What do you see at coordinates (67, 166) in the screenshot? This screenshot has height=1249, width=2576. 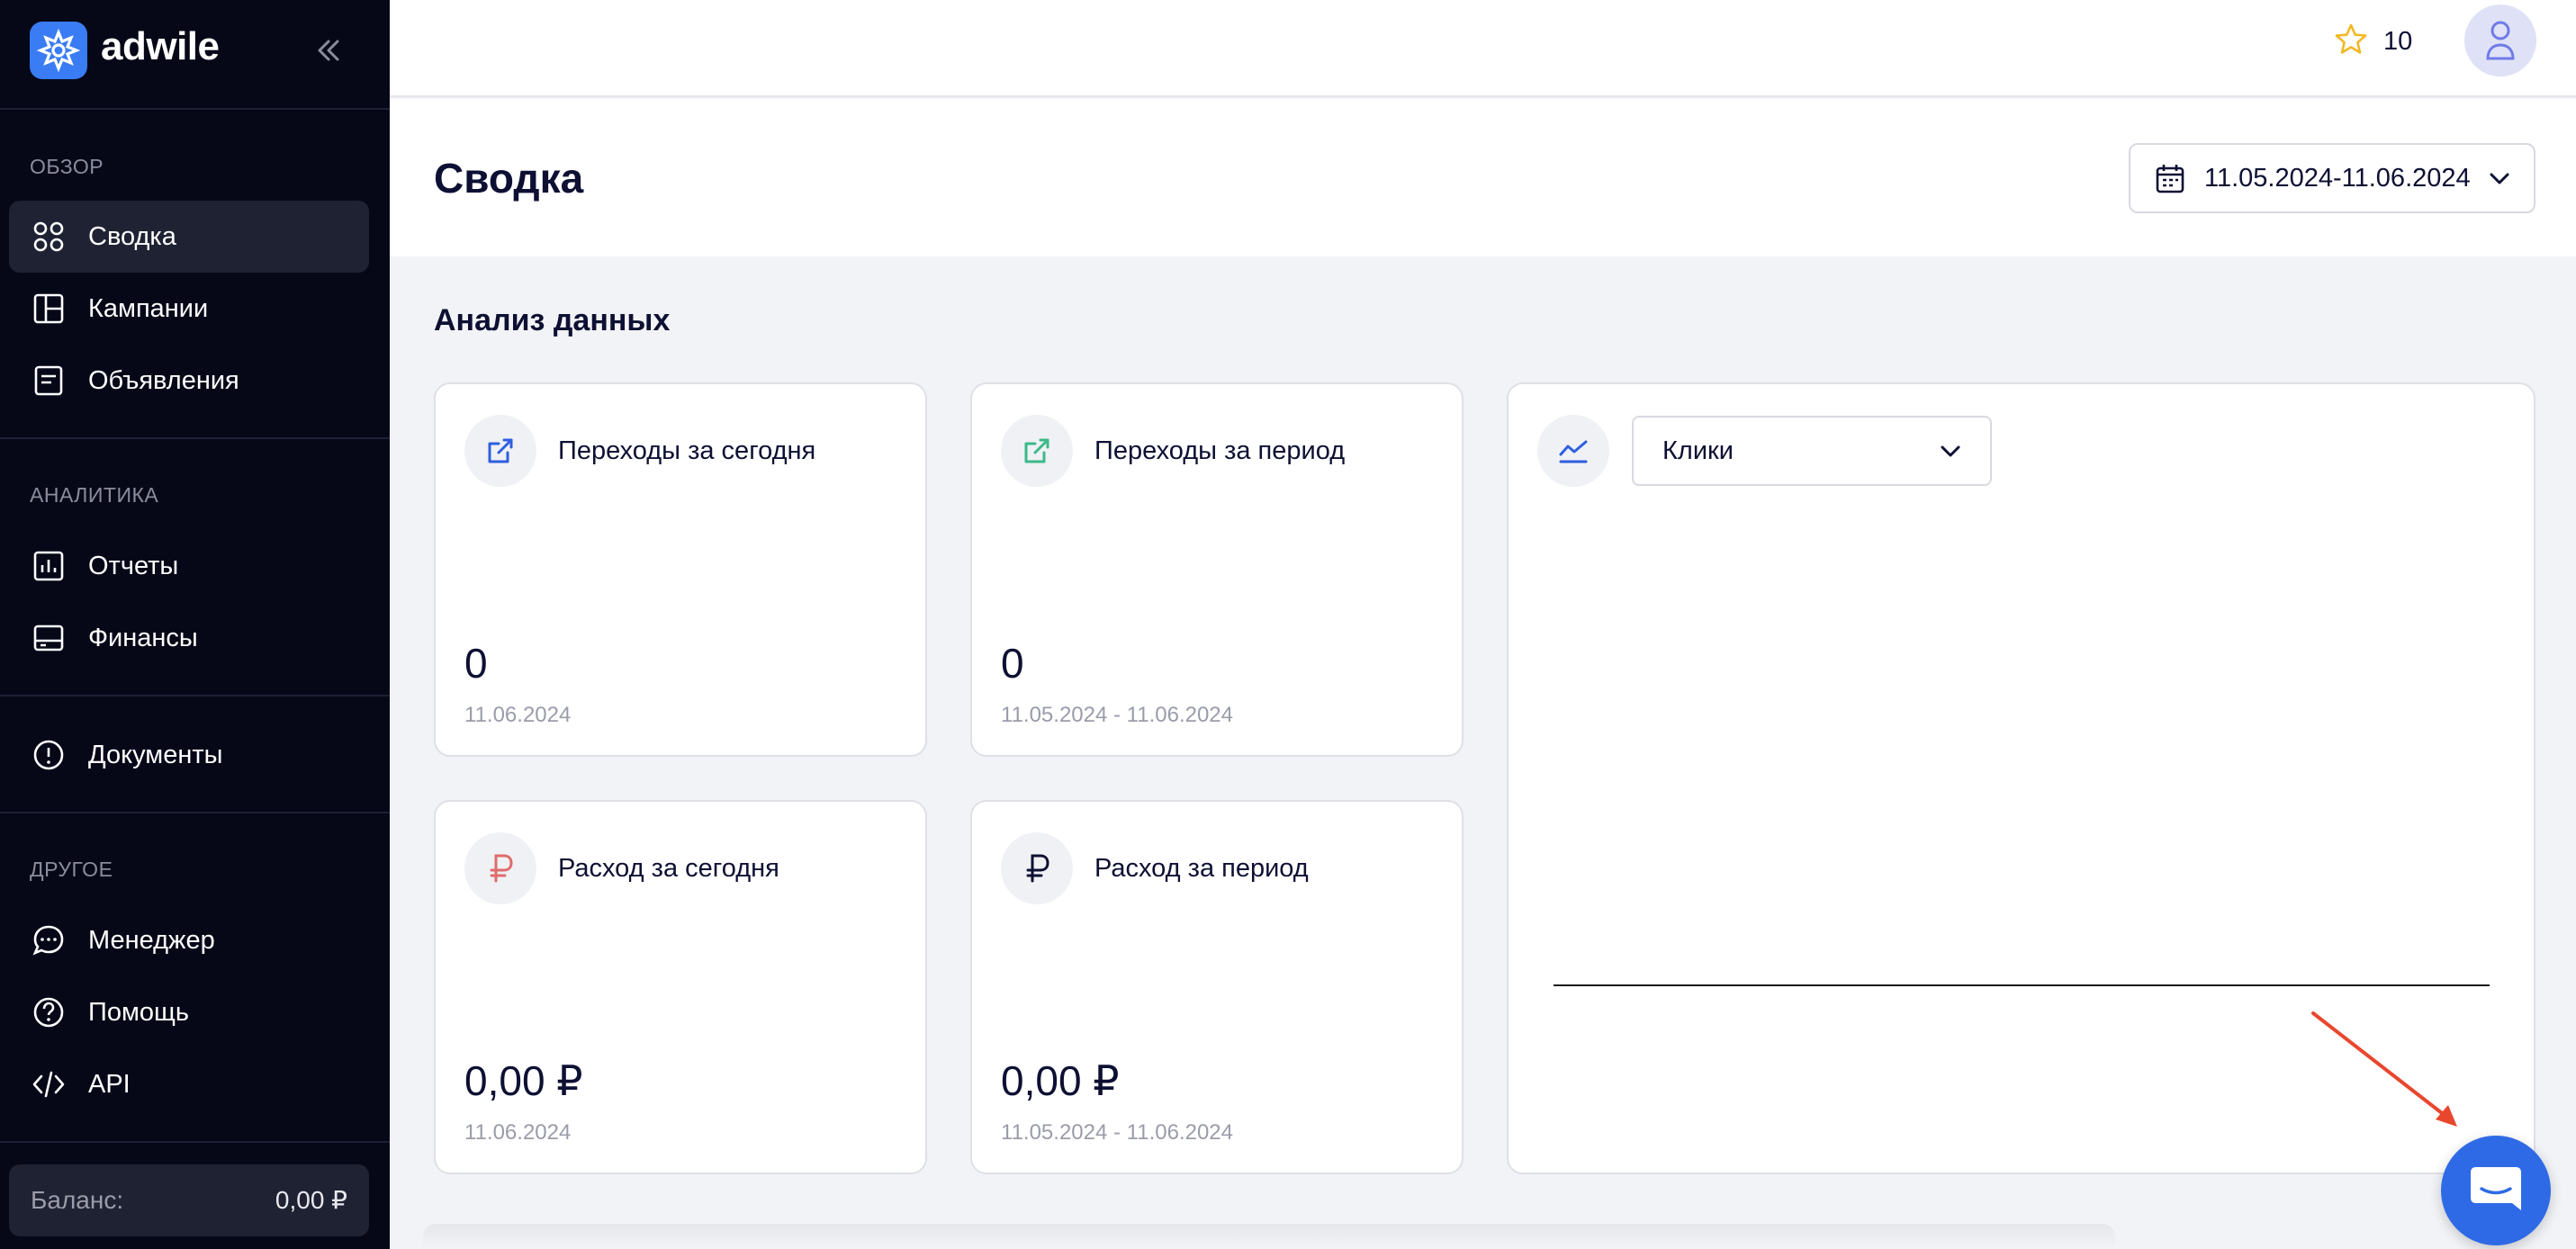 I see `section-label-overview: ОБЗОР` at bounding box center [67, 166].